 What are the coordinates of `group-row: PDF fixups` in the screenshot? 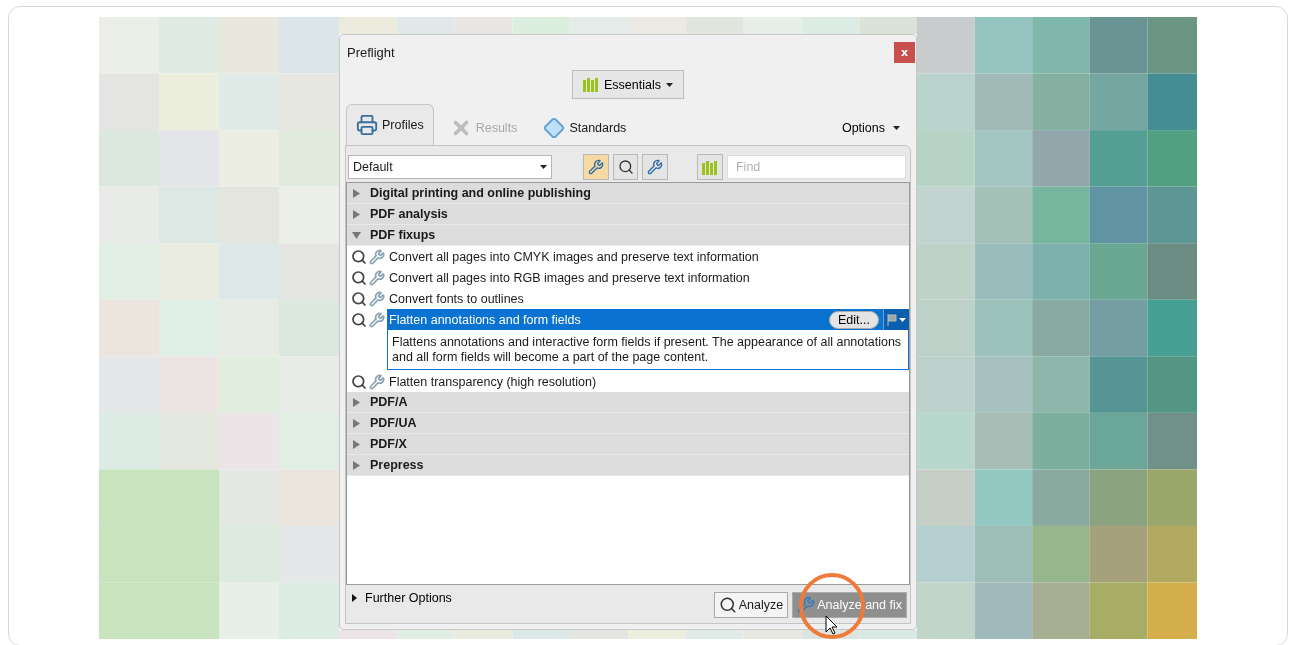 It's located at (628, 235).